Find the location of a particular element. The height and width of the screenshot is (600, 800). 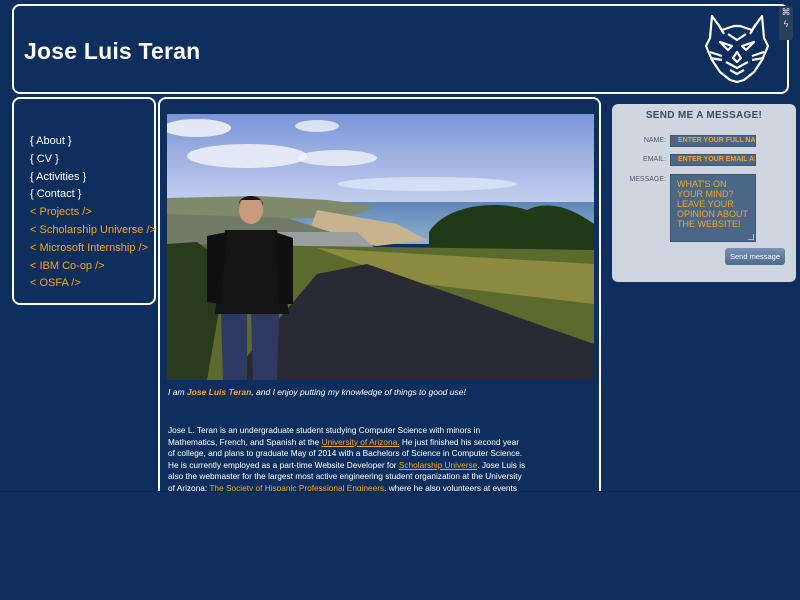

nav-item-microsoft-internship: < Microsoft Internship /> is located at coordinates (92, 249).